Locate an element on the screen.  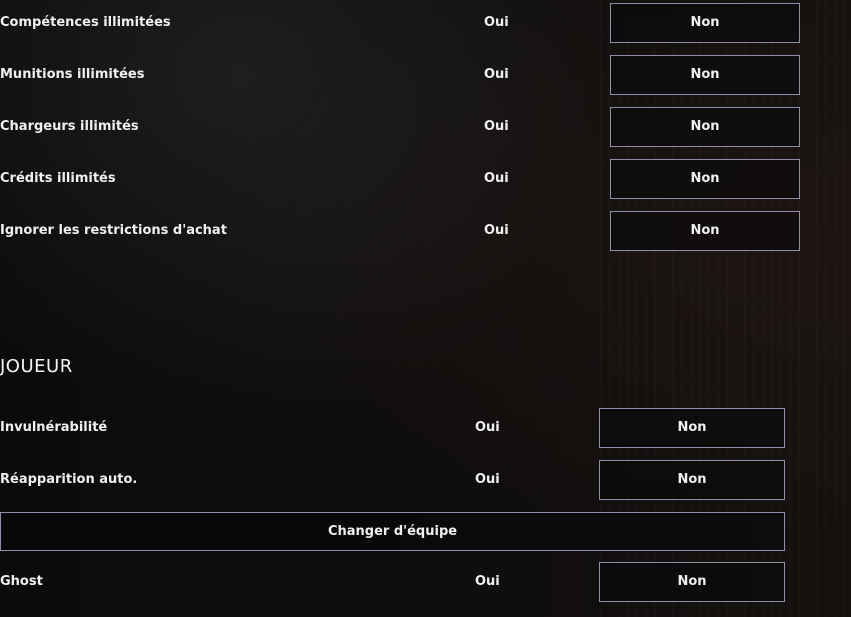
toggle-label: Chargeurs illimités is located at coordinates (69, 126).